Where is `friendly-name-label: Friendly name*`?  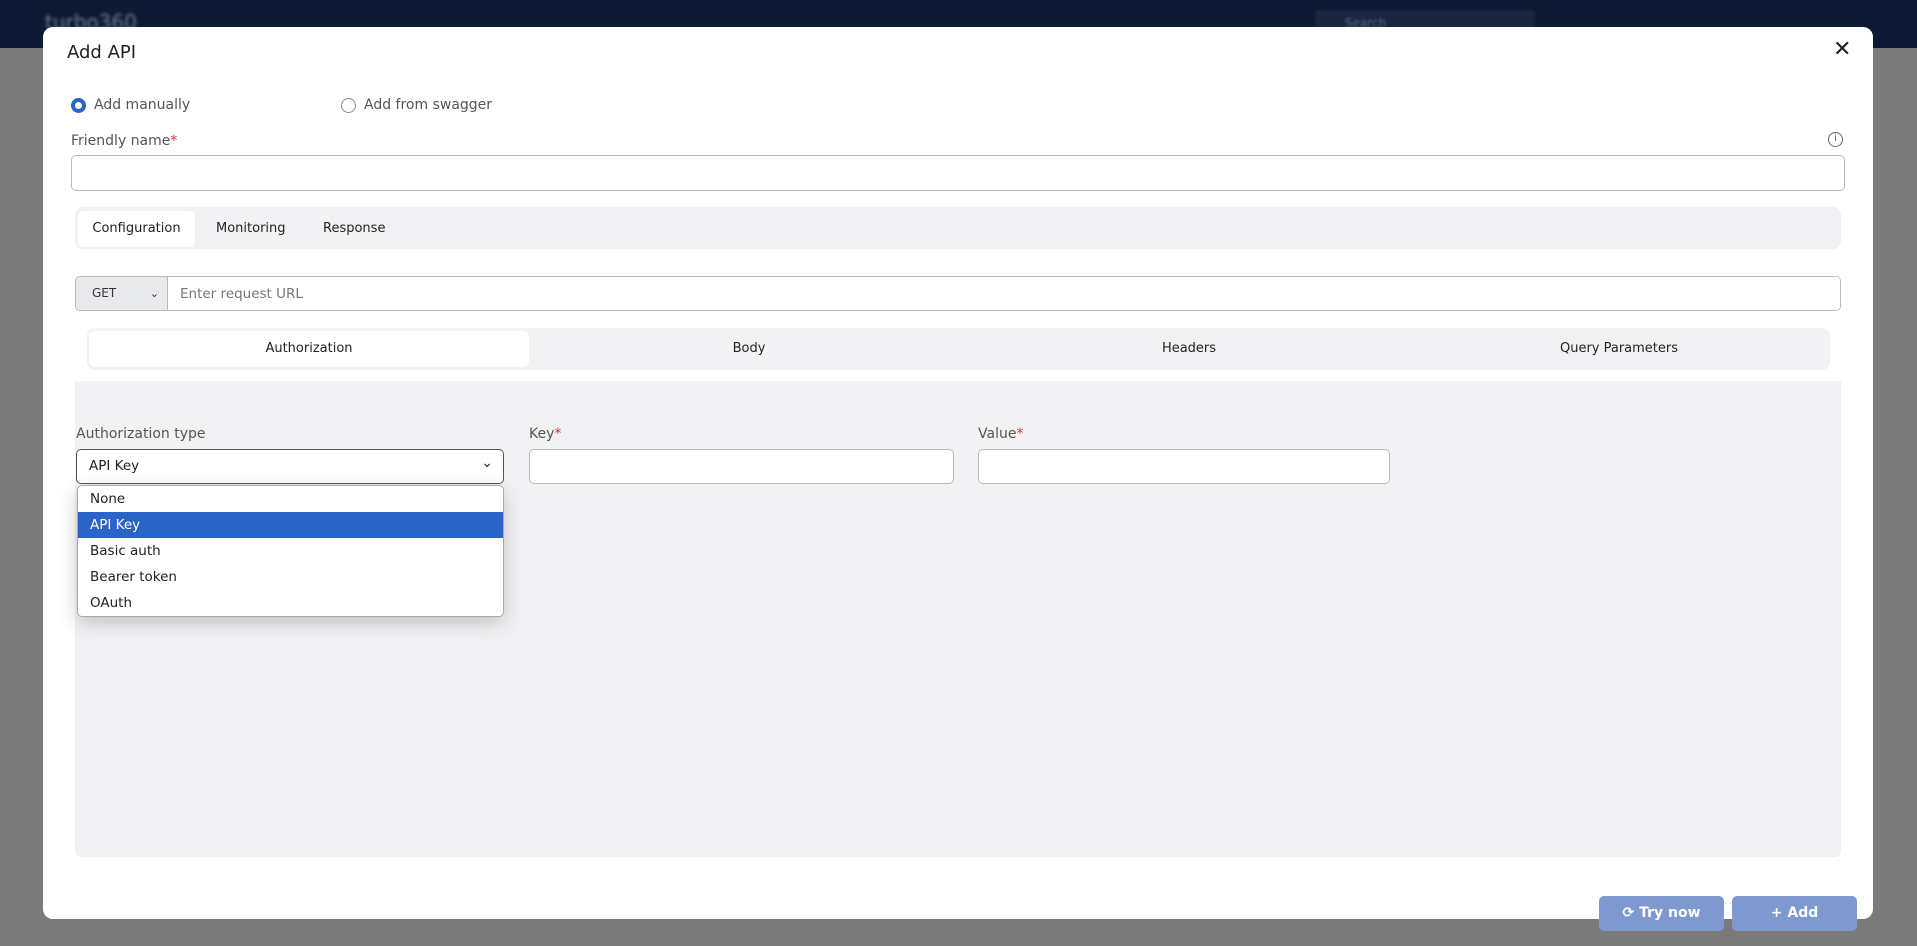
friendly-name-label: Friendly name* is located at coordinates (124, 141).